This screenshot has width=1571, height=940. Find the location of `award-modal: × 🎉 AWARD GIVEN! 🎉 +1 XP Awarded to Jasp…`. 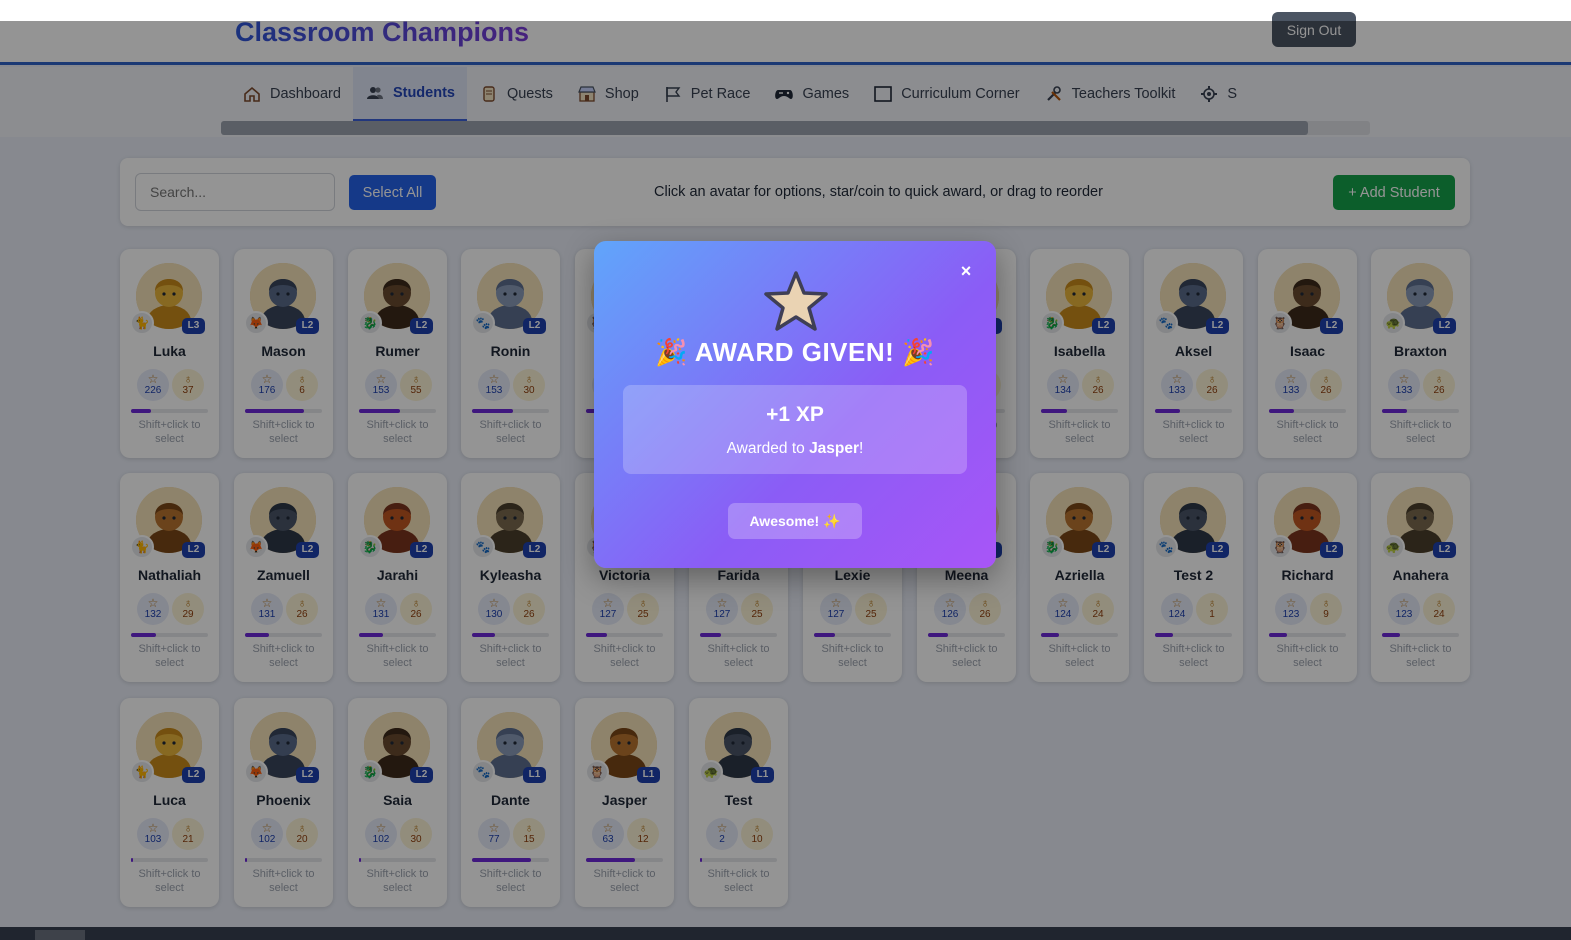

award-modal: × 🎉 AWARD GIVEN! 🎉 +1 XP Awarded to Jasp… is located at coordinates (795, 404).